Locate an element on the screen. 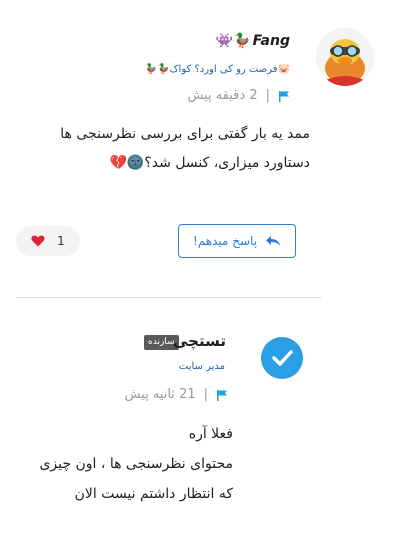 This screenshot has height=539, width=400. comment-meta: 2 دقیقه پیش | is located at coordinates (238, 95).